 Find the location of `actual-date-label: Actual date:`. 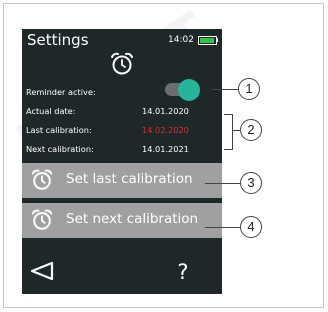

actual-date-label: Actual date: is located at coordinates (51, 111).